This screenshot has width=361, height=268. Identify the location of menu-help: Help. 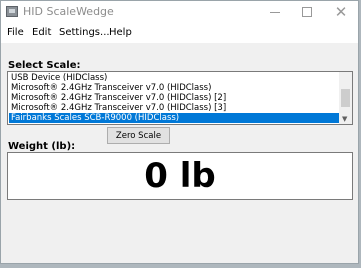
(120, 32).